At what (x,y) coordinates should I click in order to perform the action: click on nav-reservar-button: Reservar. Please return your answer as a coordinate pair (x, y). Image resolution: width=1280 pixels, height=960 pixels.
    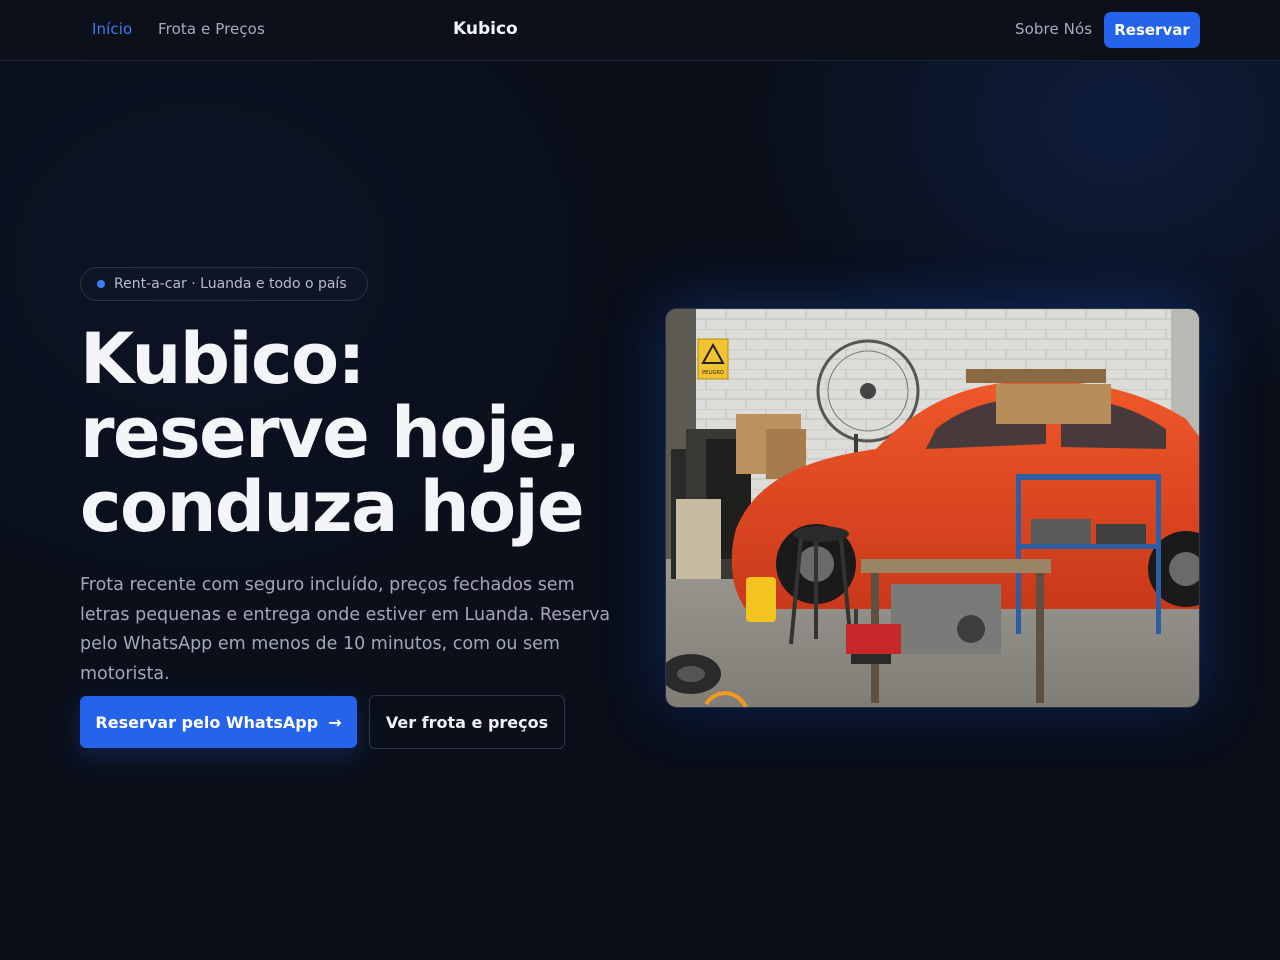
    Looking at the image, I should click on (1152, 30).